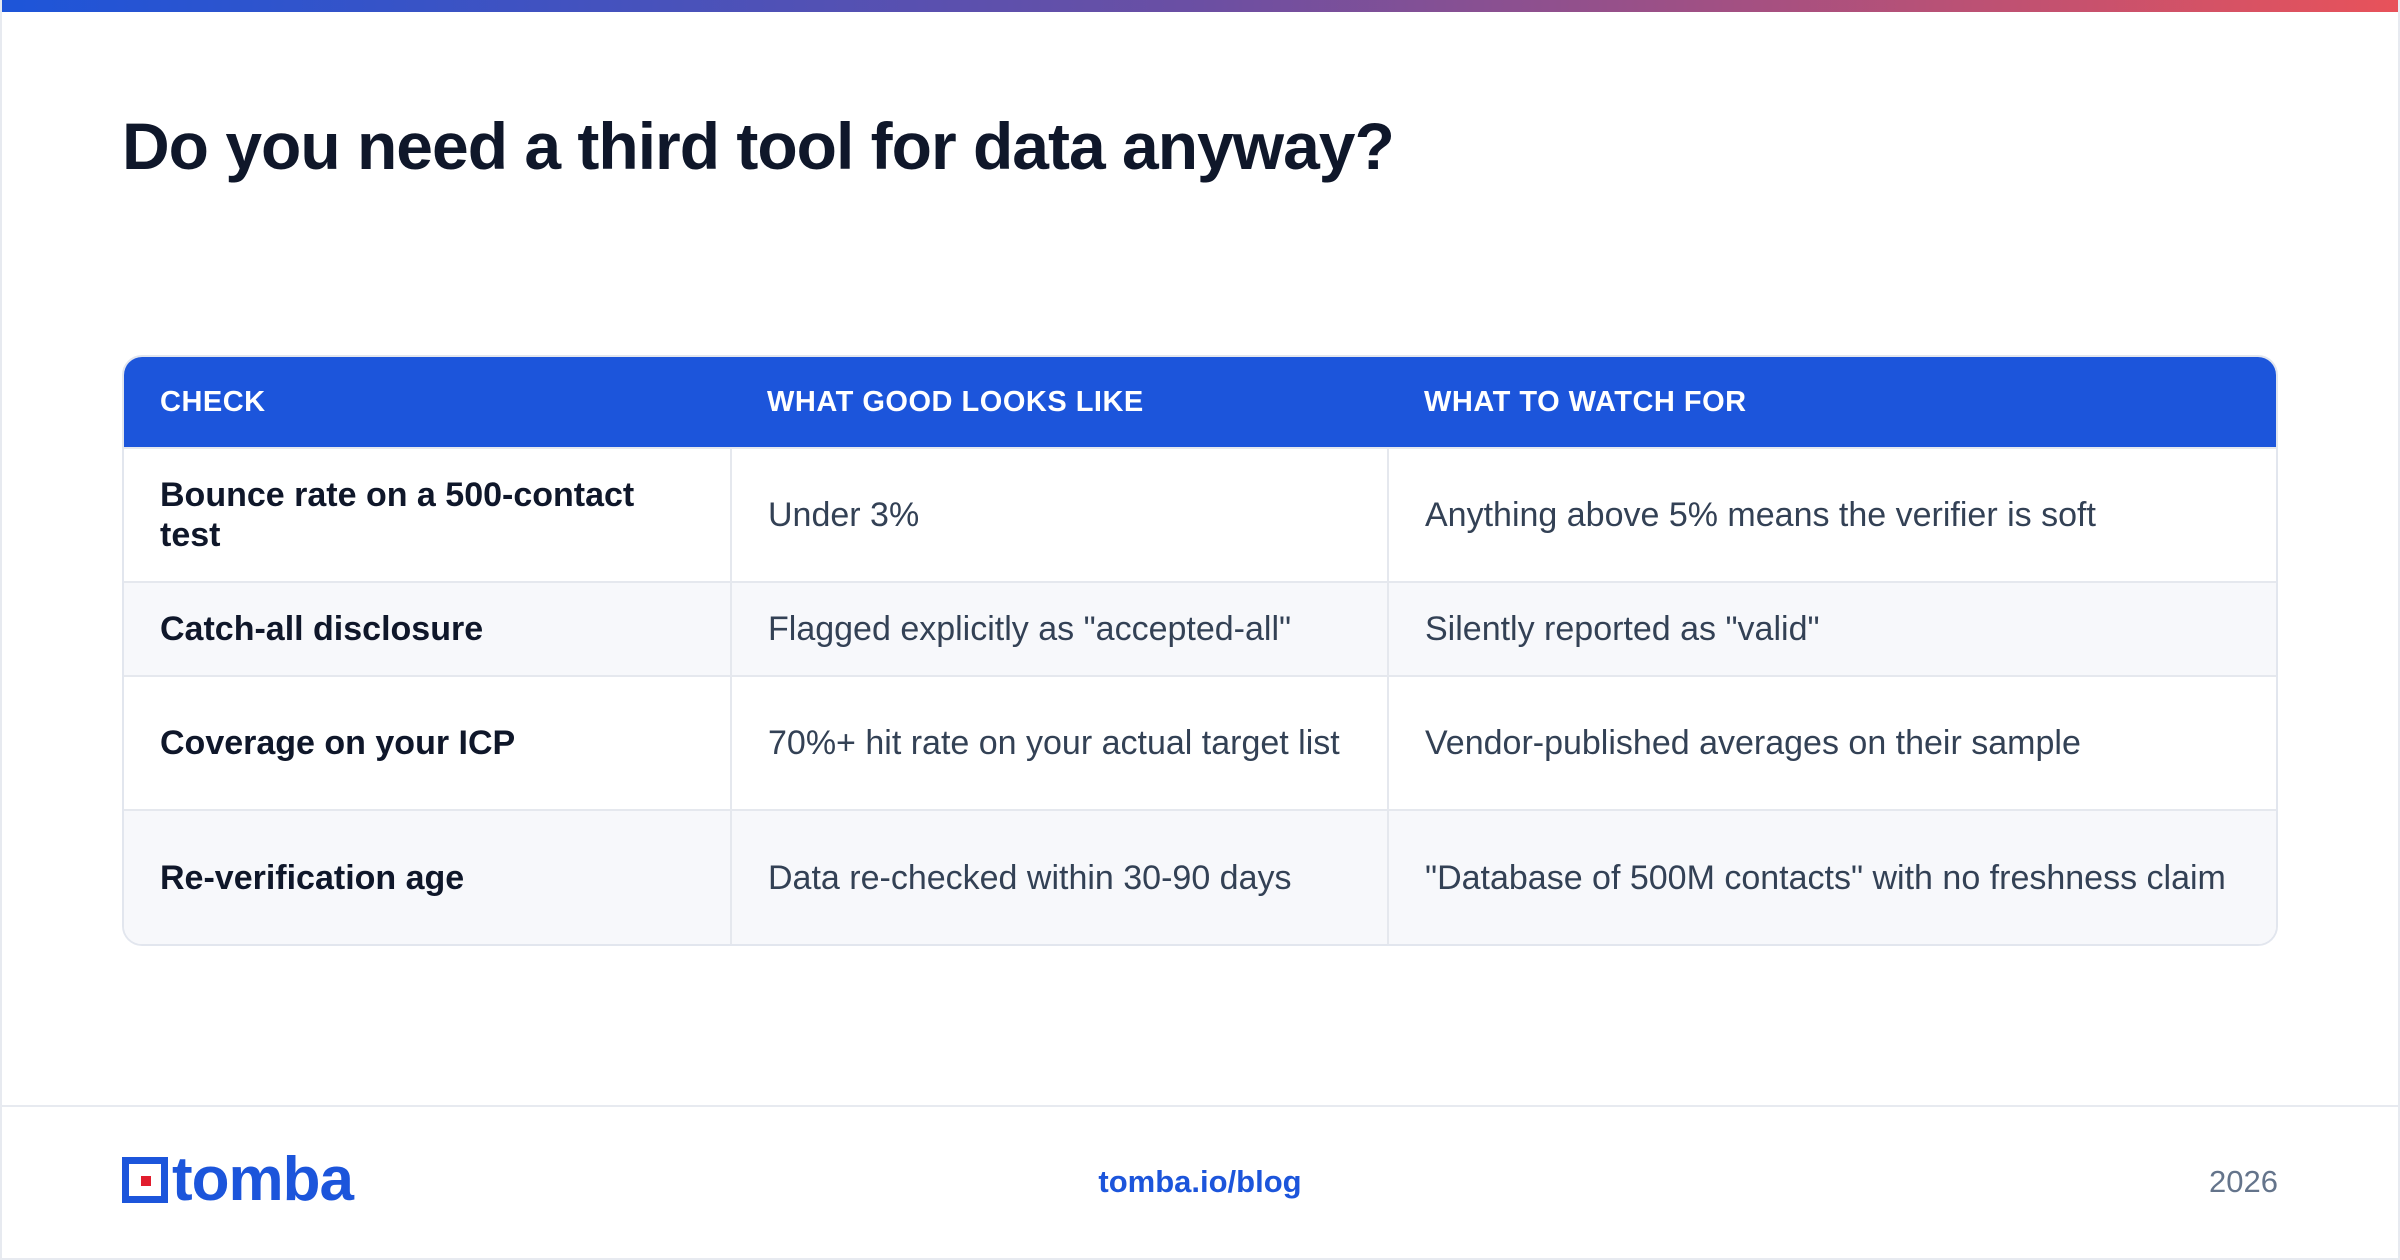 This screenshot has width=2400, height=1260. Describe the element at coordinates (1059, 876) in the screenshot. I see `row-good-cell: Data re-checked within 30-90 days` at that location.